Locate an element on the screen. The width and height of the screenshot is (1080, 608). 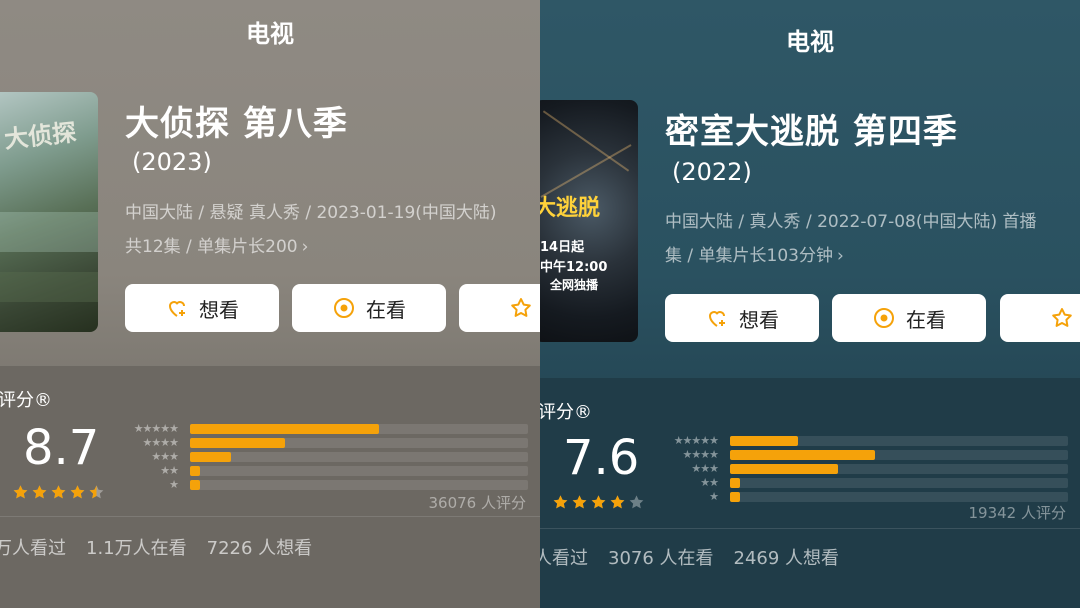
watch-stats: 万人看过 1.1万人在看 7226 人想看 is located at coordinates (156, 547).